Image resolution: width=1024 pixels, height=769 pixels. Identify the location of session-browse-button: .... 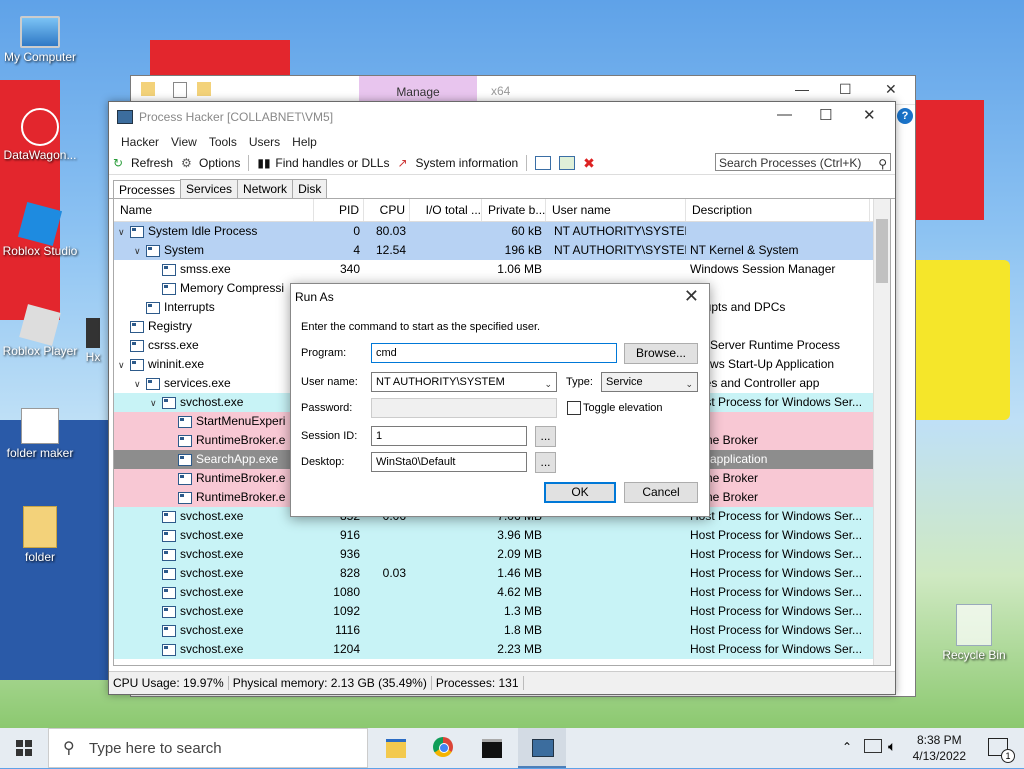
(545, 436).